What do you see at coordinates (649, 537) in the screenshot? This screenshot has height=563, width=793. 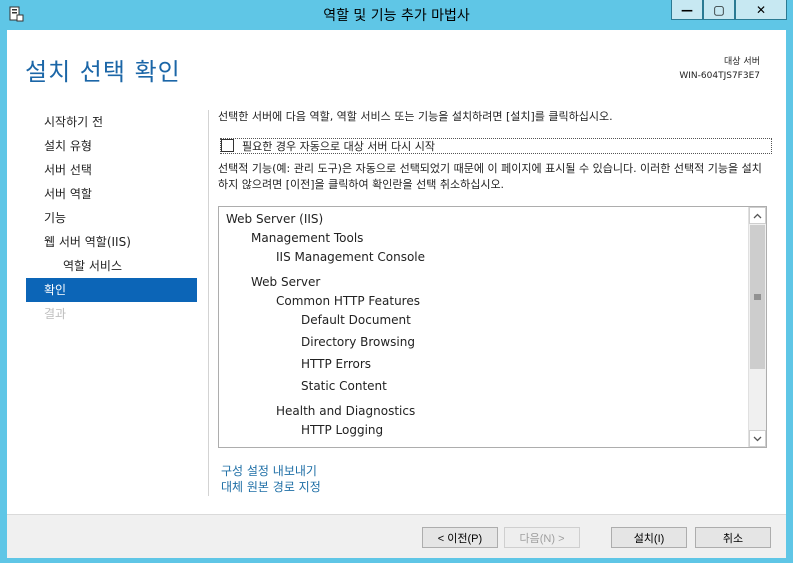 I see `install-button: 설치(I)` at bounding box center [649, 537].